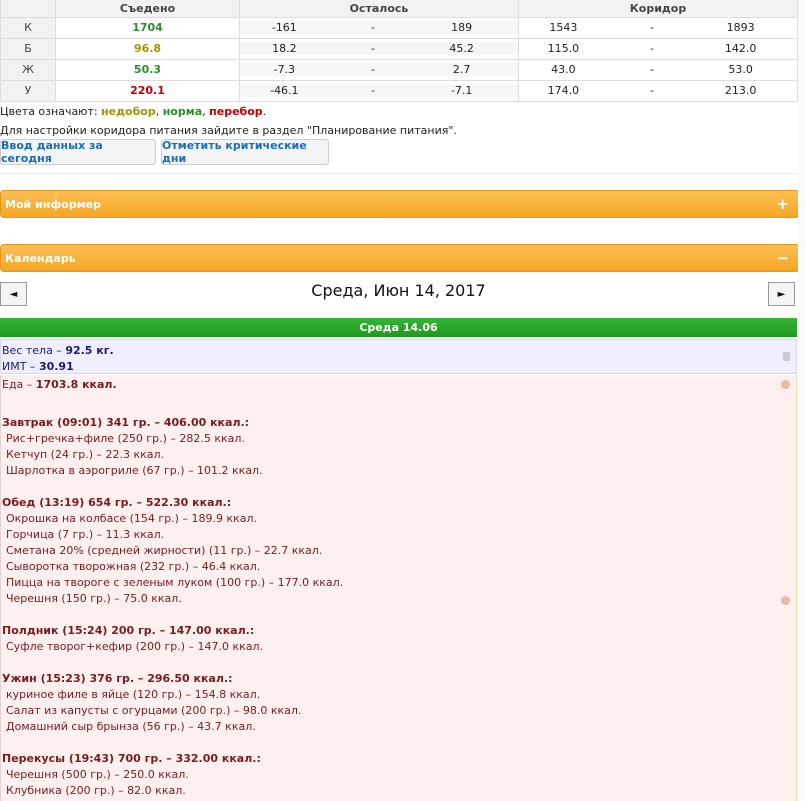 This screenshot has width=805, height=801. What do you see at coordinates (117, 678) in the screenshot?
I see `meal-header: Ужин (15:23) 376 гр. – 296.50 ккал.:` at bounding box center [117, 678].